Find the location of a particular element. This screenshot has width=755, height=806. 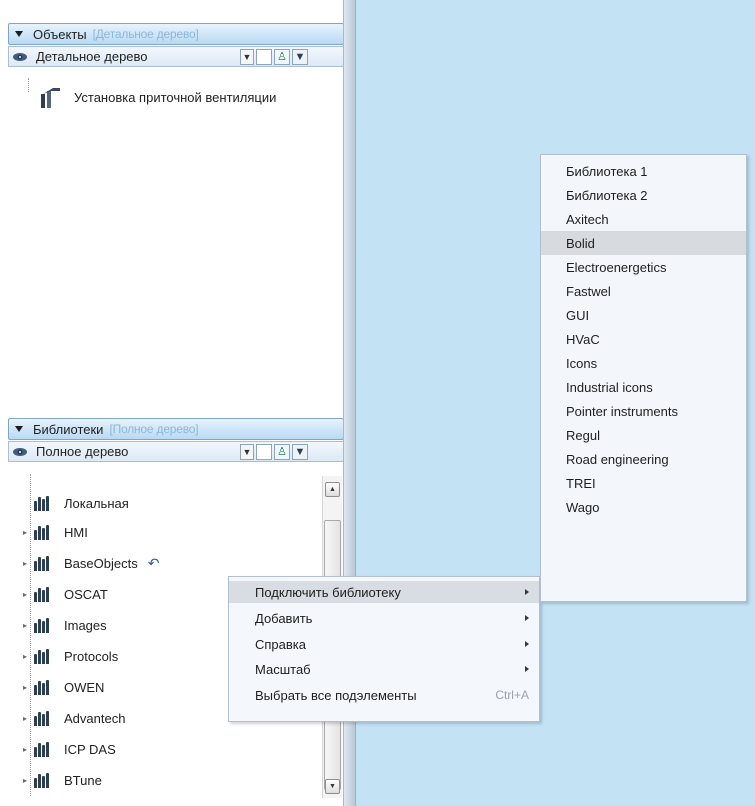

library-label: Images is located at coordinates (85, 625).